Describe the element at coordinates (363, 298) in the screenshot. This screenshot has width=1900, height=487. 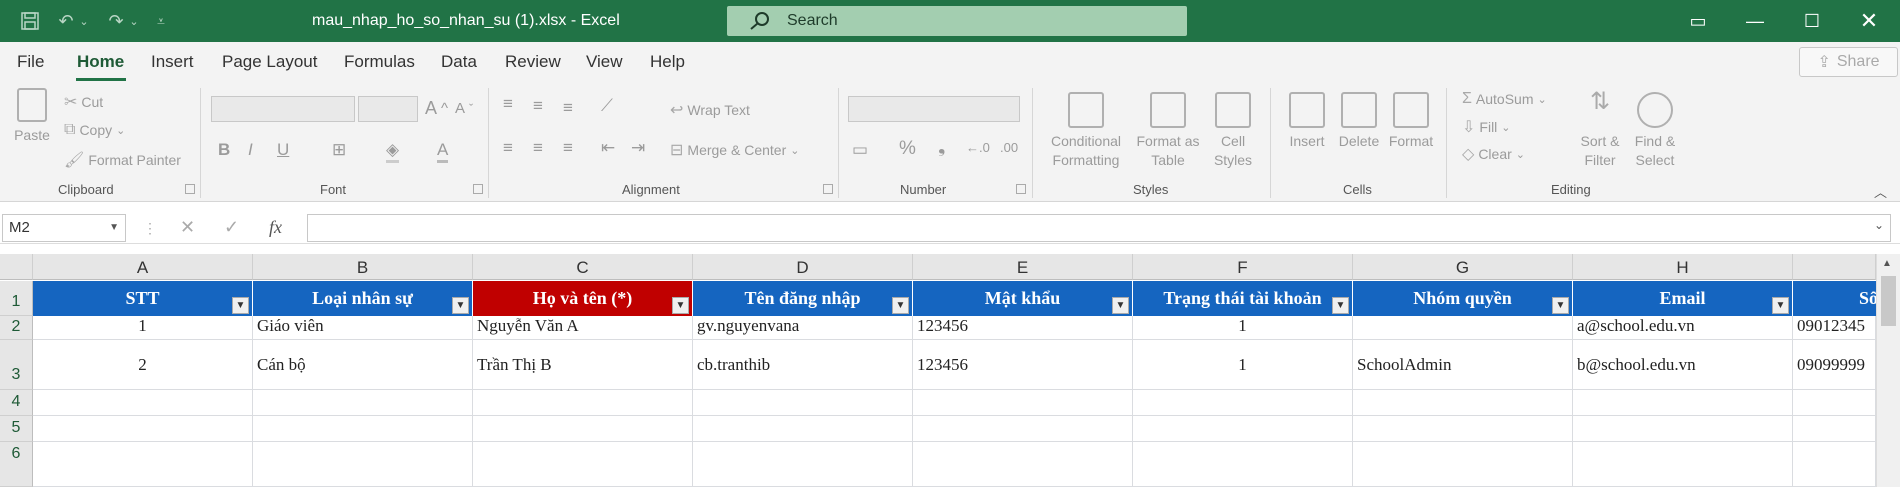
I see `header-cell-loai-nhan-su: Loại nhân sự ▼` at that location.